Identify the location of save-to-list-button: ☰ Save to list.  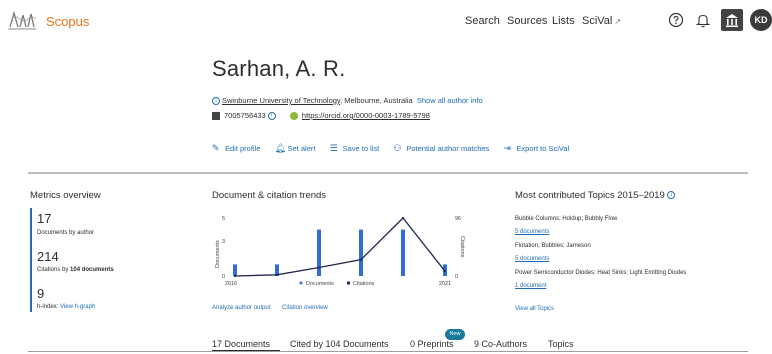
(355, 148).